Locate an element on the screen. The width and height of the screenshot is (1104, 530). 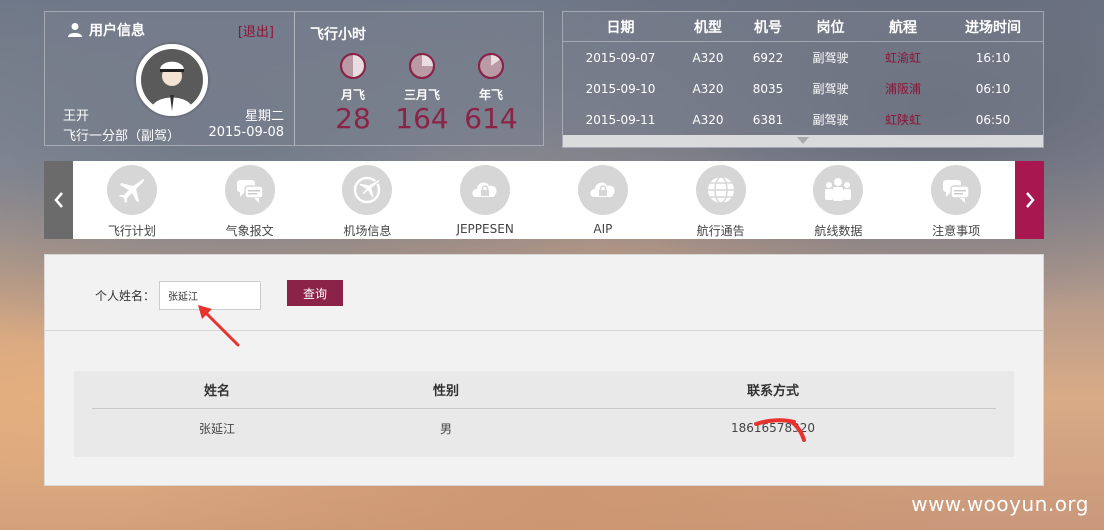
logout-link: [退出] is located at coordinates (256, 30).